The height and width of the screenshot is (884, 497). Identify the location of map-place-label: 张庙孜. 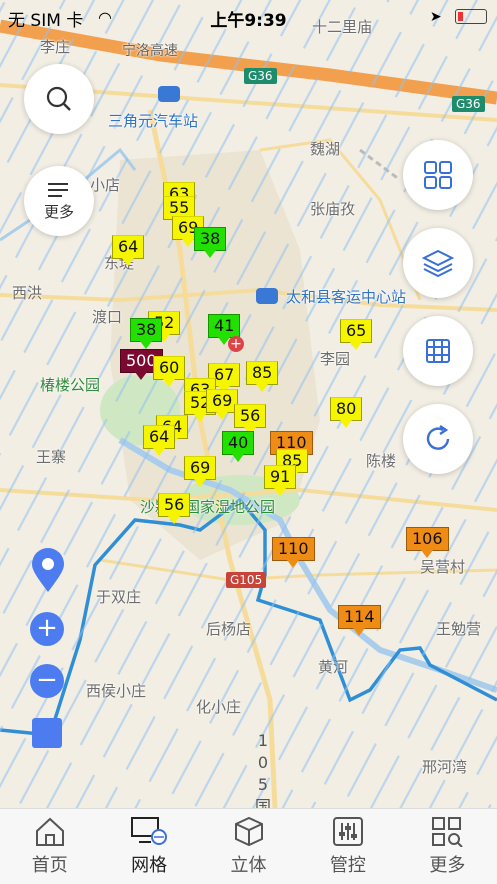
(333, 209).